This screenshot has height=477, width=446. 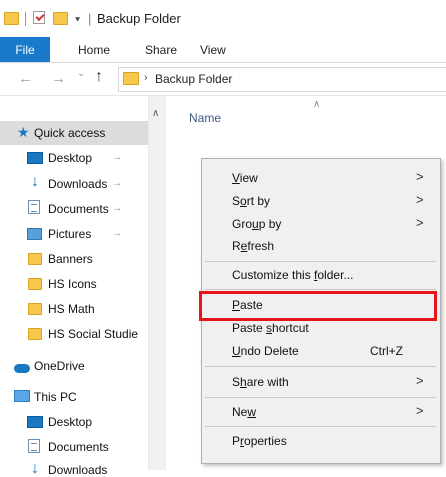 What do you see at coordinates (318, 306) in the screenshot?
I see `paste-highlight-box` at bounding box center [318, 306].